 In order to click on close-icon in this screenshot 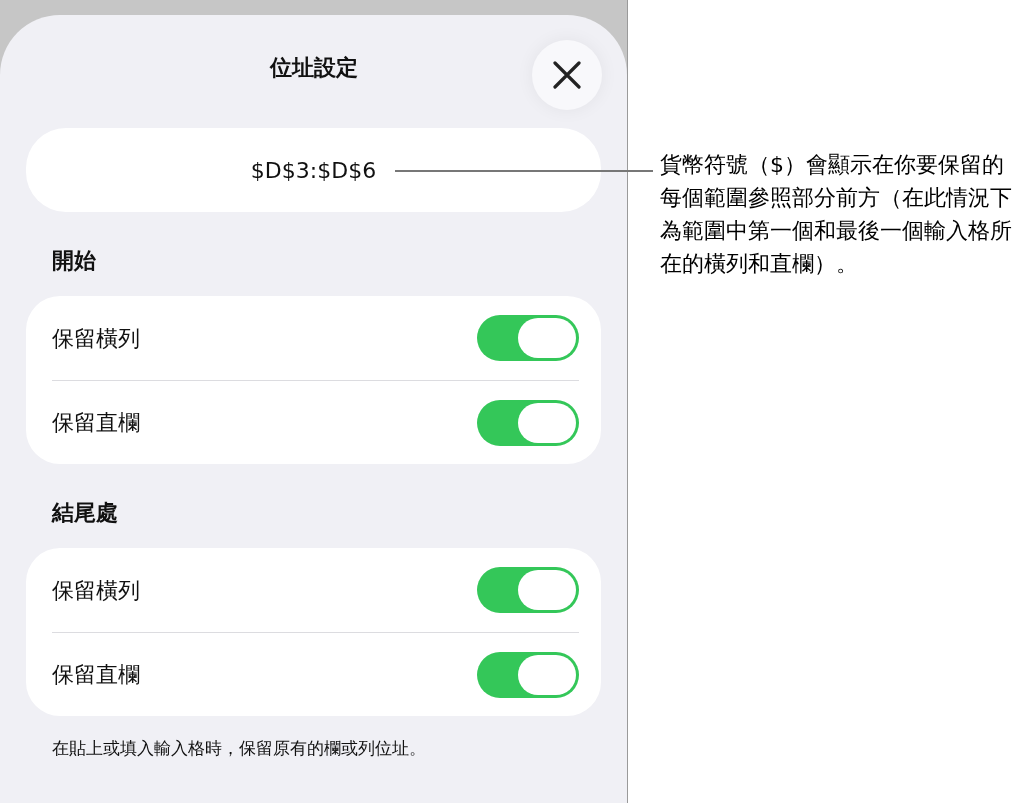, I will do `click(567, 75)`.